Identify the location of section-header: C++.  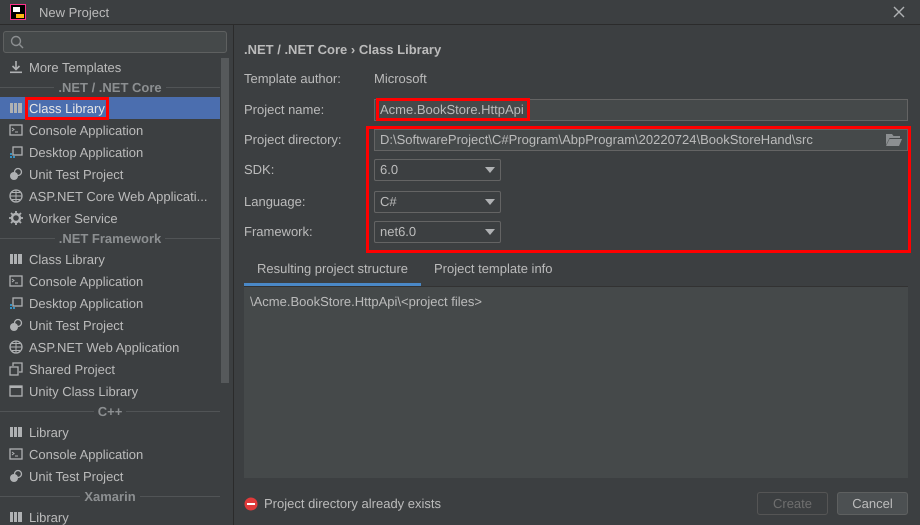
(110, 411).